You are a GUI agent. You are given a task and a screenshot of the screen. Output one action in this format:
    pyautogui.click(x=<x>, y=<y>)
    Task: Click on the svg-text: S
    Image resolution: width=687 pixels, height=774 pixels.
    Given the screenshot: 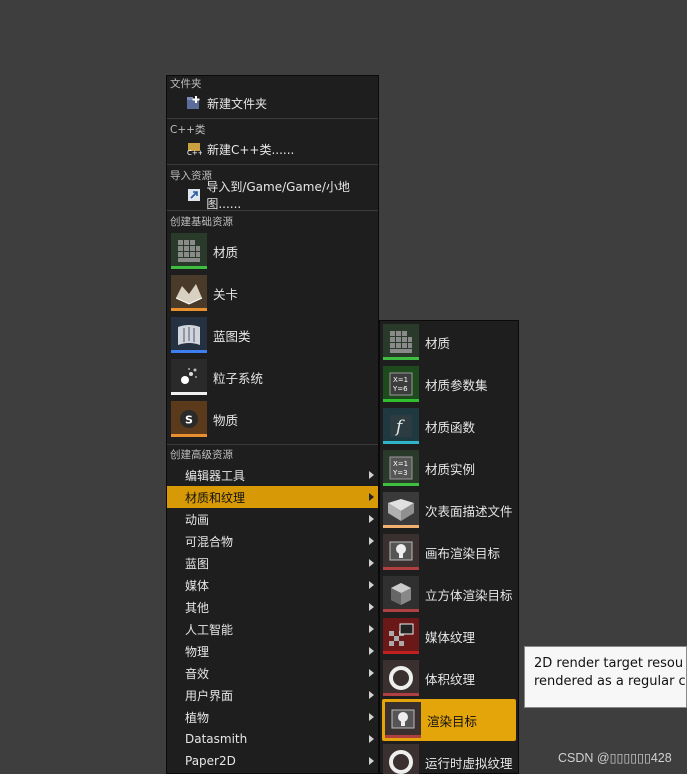 What is the action you would take?
    pyautogui.click(x=189, y=420)
    